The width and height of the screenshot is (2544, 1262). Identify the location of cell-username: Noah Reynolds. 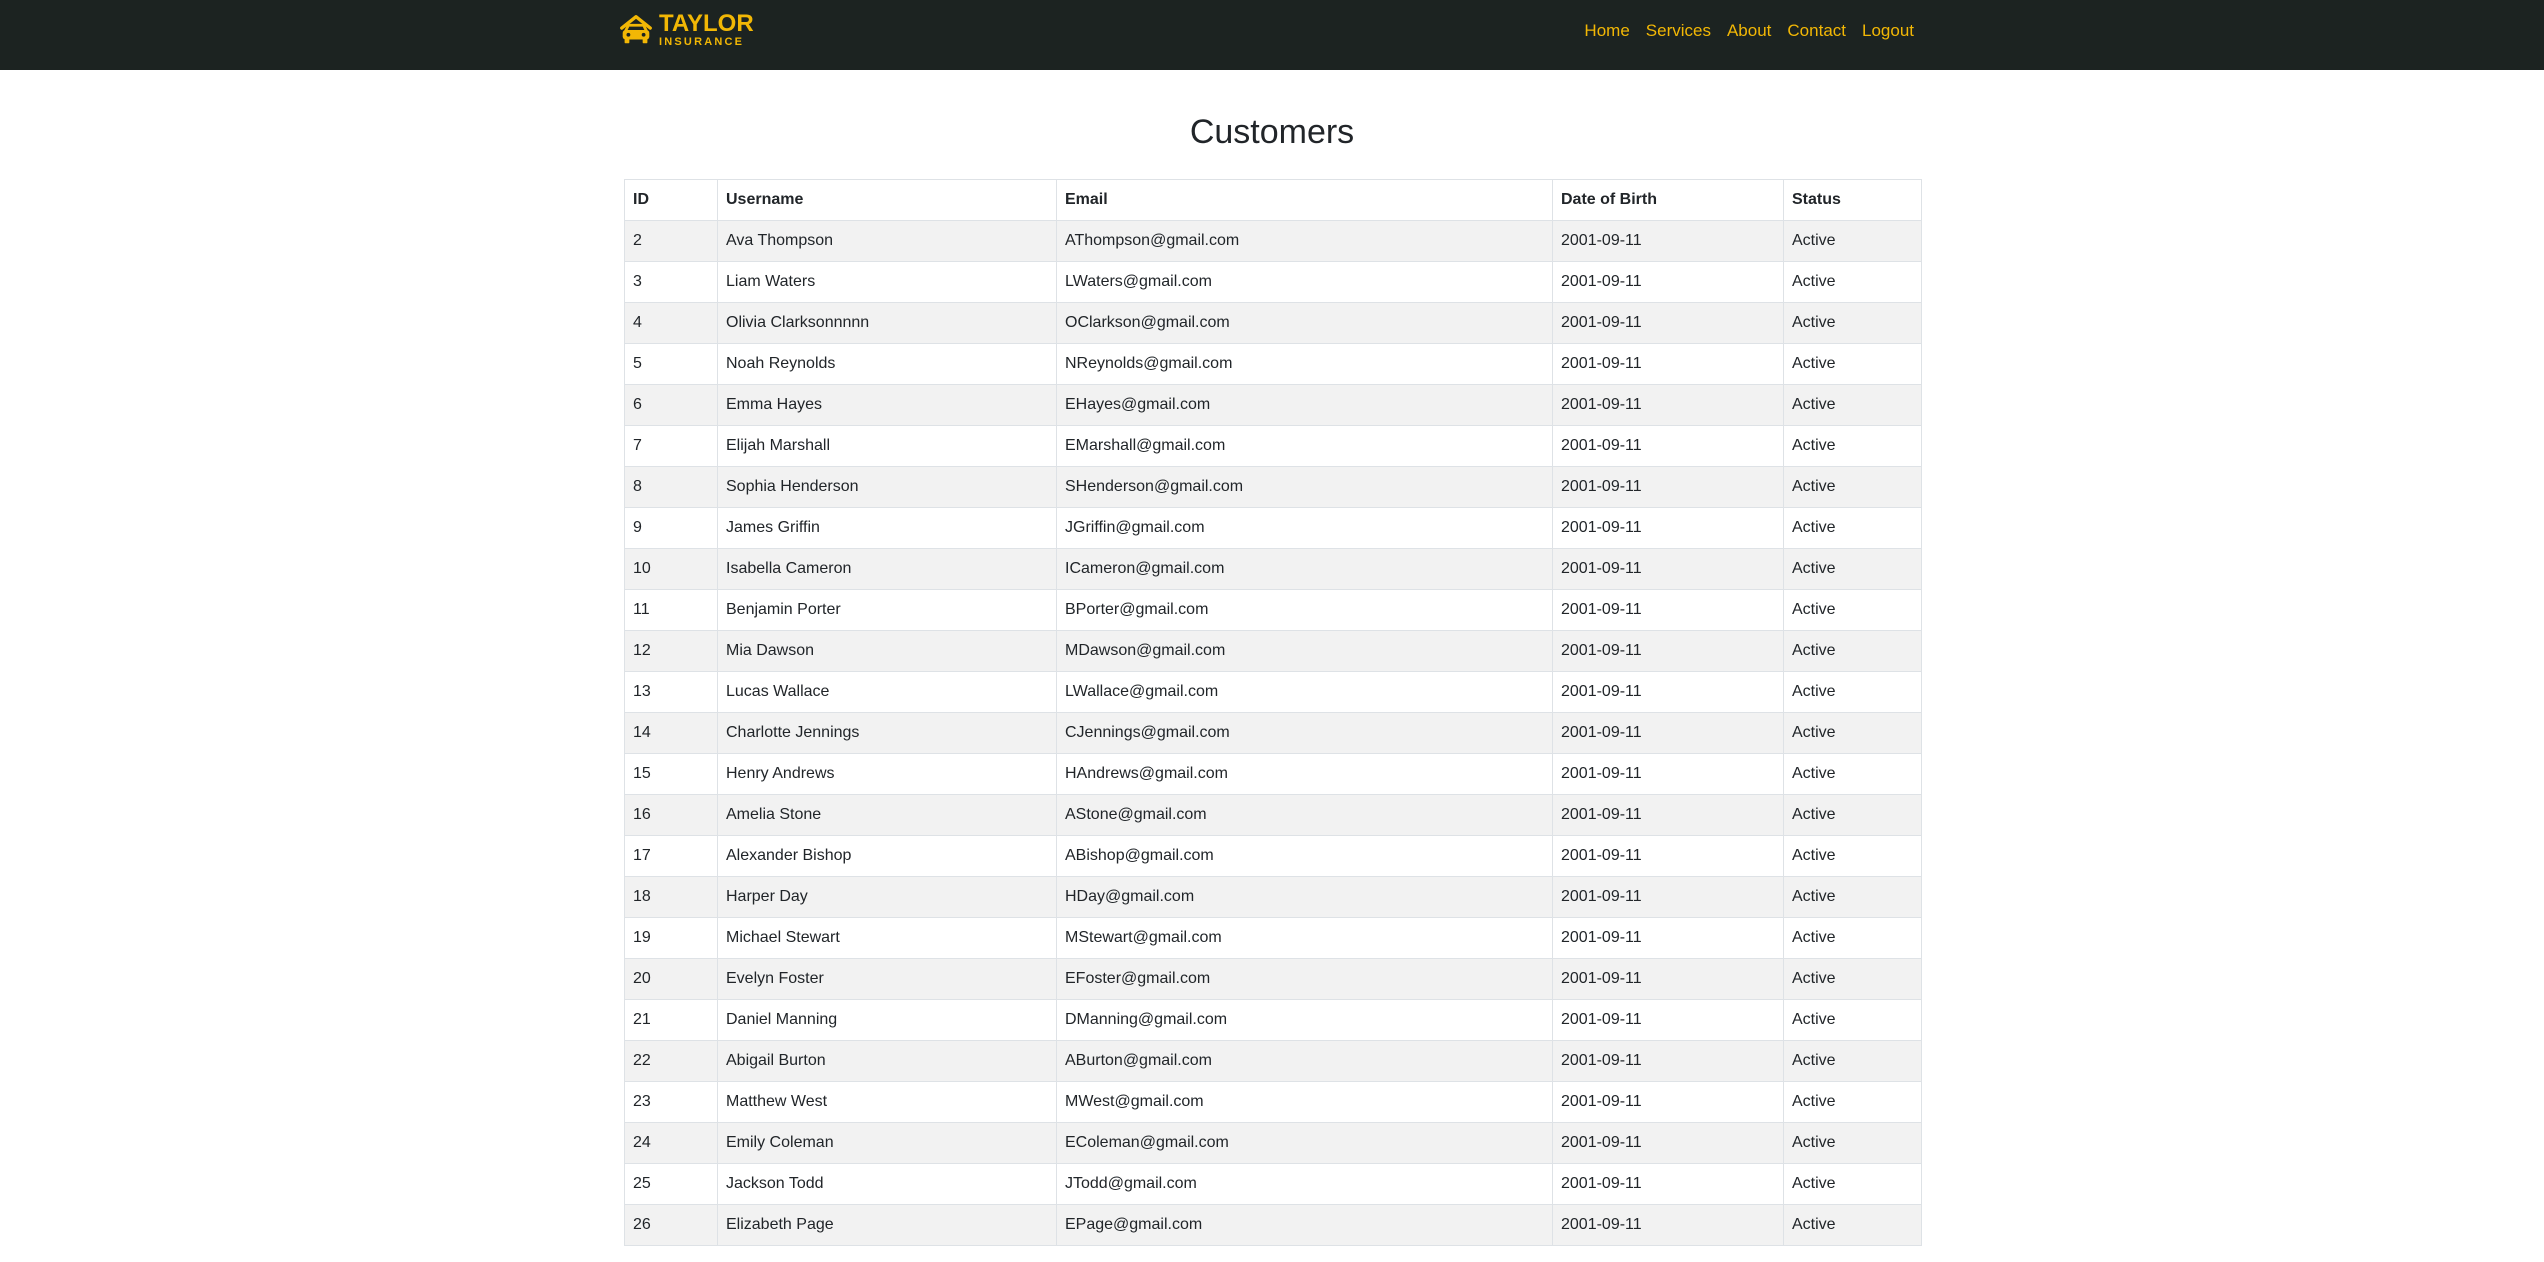
(887, 364).